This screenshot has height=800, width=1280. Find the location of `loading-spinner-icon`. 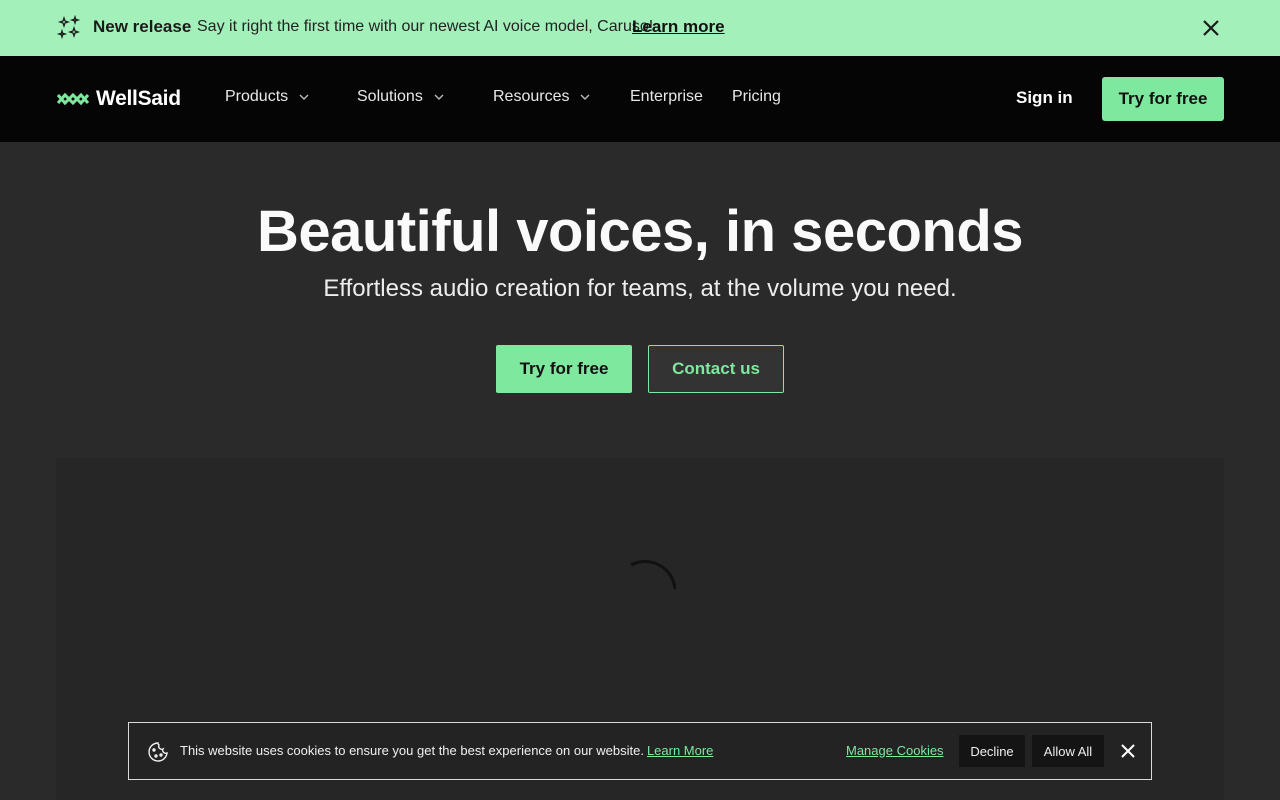

loading-spinner-icon is located at coordinates (653, 574).